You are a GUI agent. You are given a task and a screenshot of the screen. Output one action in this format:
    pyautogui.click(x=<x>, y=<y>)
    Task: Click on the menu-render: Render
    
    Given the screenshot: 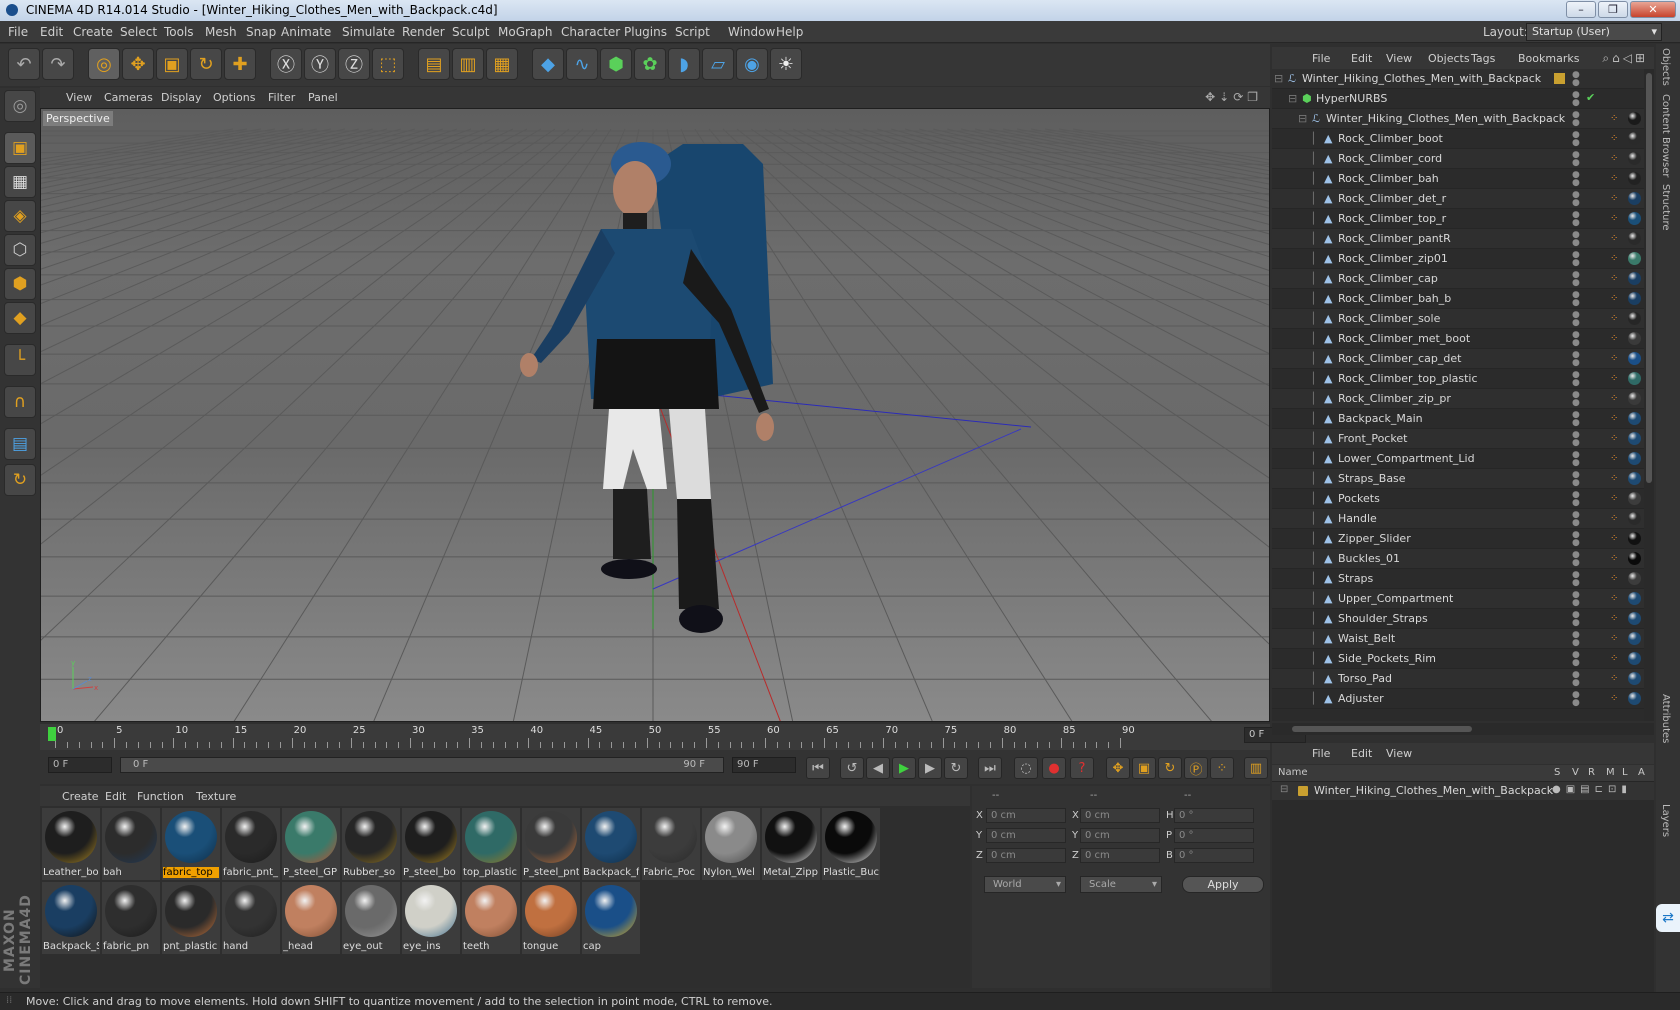 What is the action you would take?
    pyautogui.click(x=423, y=32)
    